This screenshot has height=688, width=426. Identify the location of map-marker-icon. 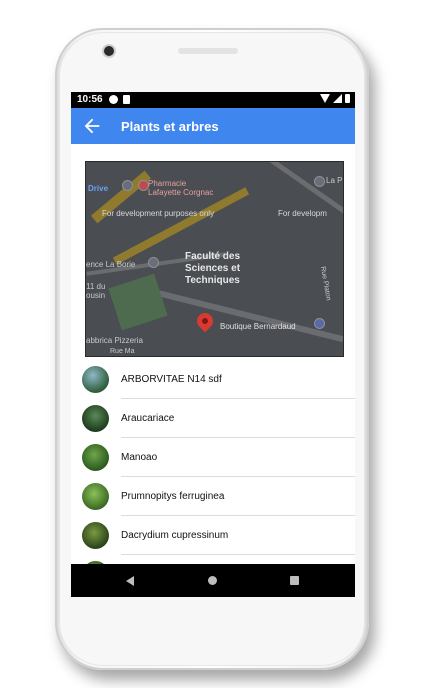
(205, 321).